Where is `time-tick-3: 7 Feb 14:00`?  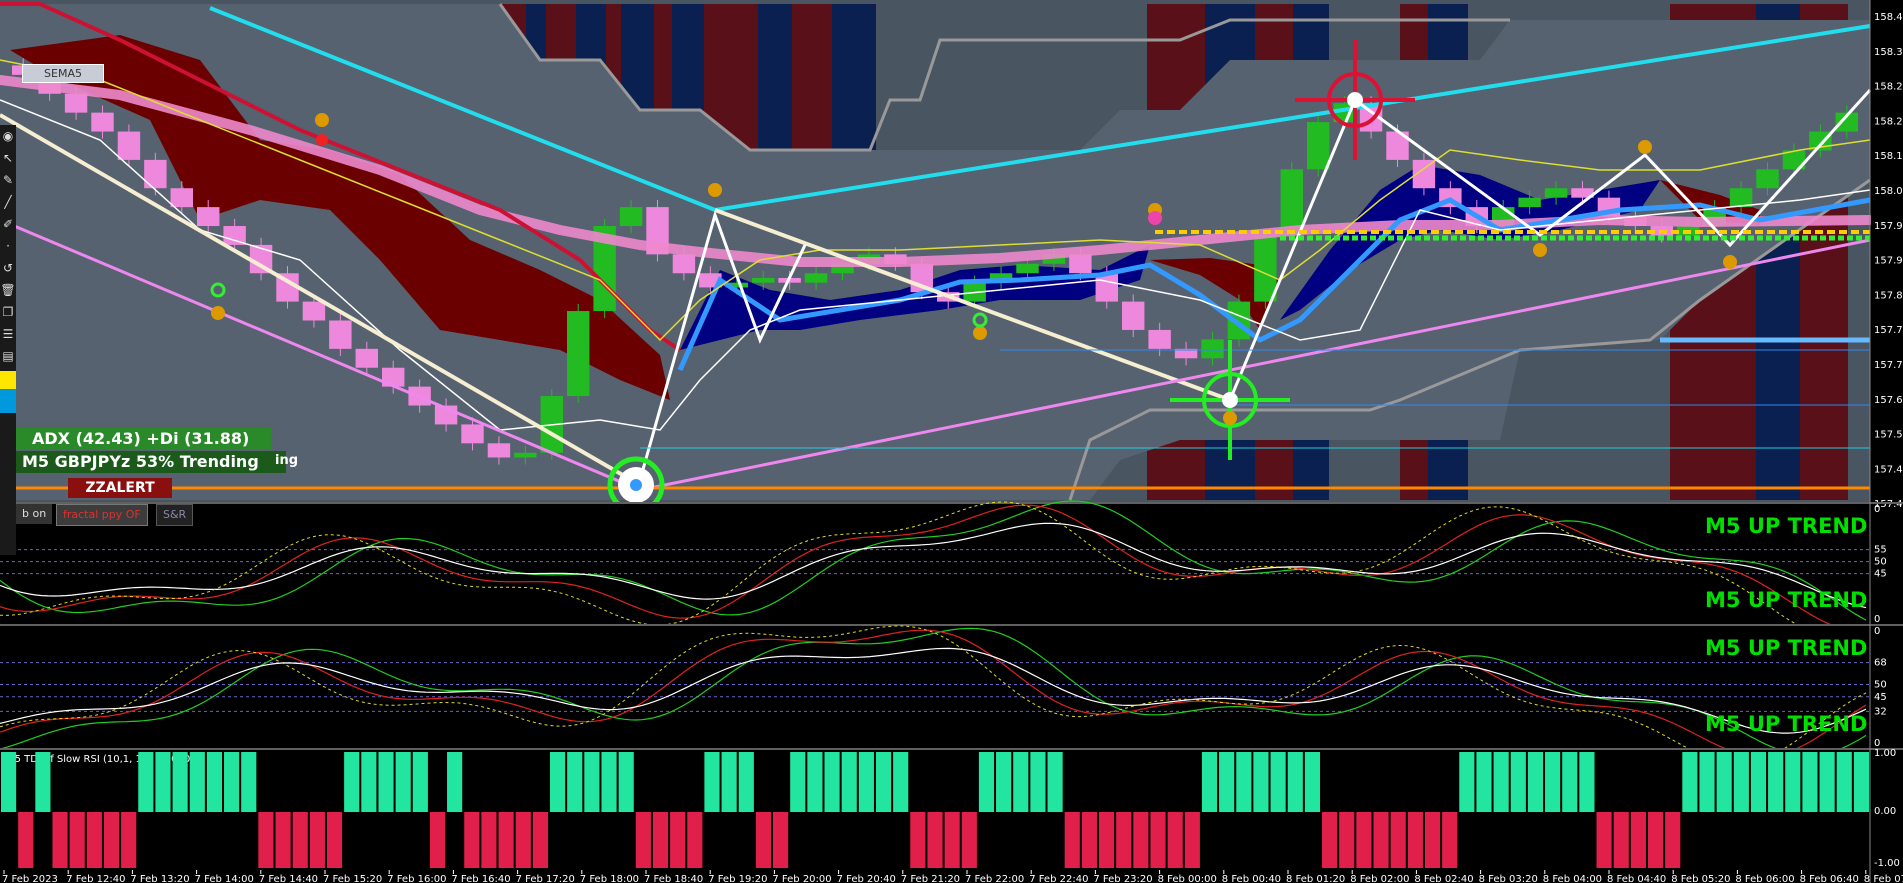
time-tick-3: 7 Feb 14:00 is located at coordinates (224, 878).